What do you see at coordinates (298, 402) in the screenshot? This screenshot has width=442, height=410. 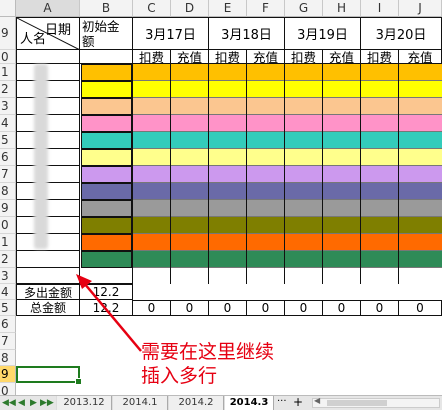 I see `add-sheet-icon: +` at bounding box center [298, 402].